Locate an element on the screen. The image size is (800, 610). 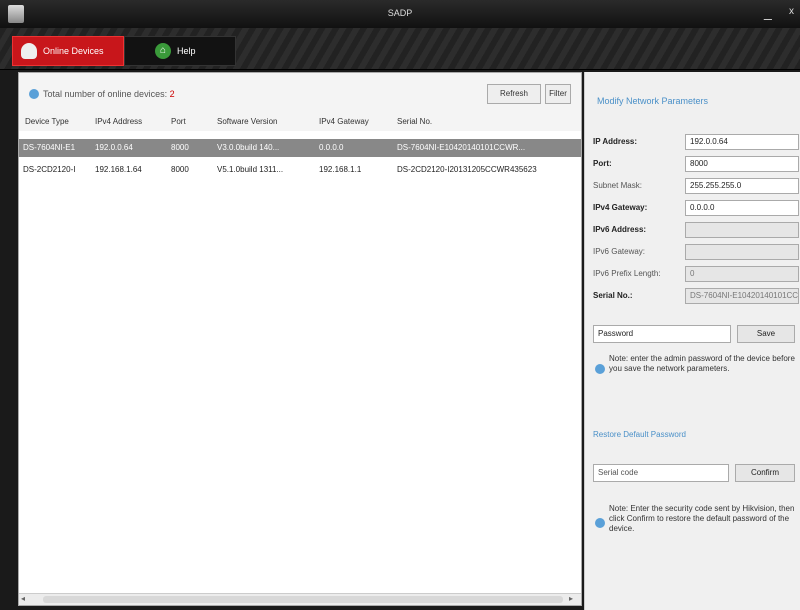
port-field: 8000 is located at coordinates (742, 164).